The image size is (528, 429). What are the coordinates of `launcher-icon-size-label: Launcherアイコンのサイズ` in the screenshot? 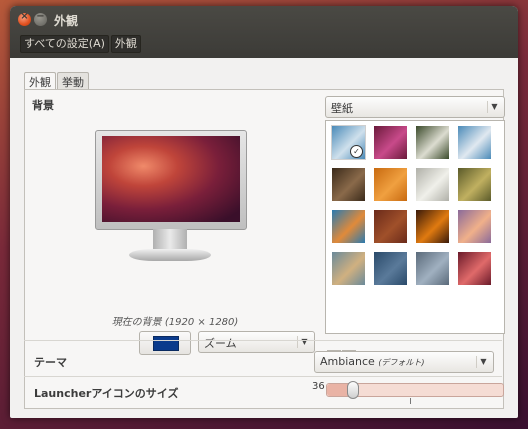 It's located at (106, 393).